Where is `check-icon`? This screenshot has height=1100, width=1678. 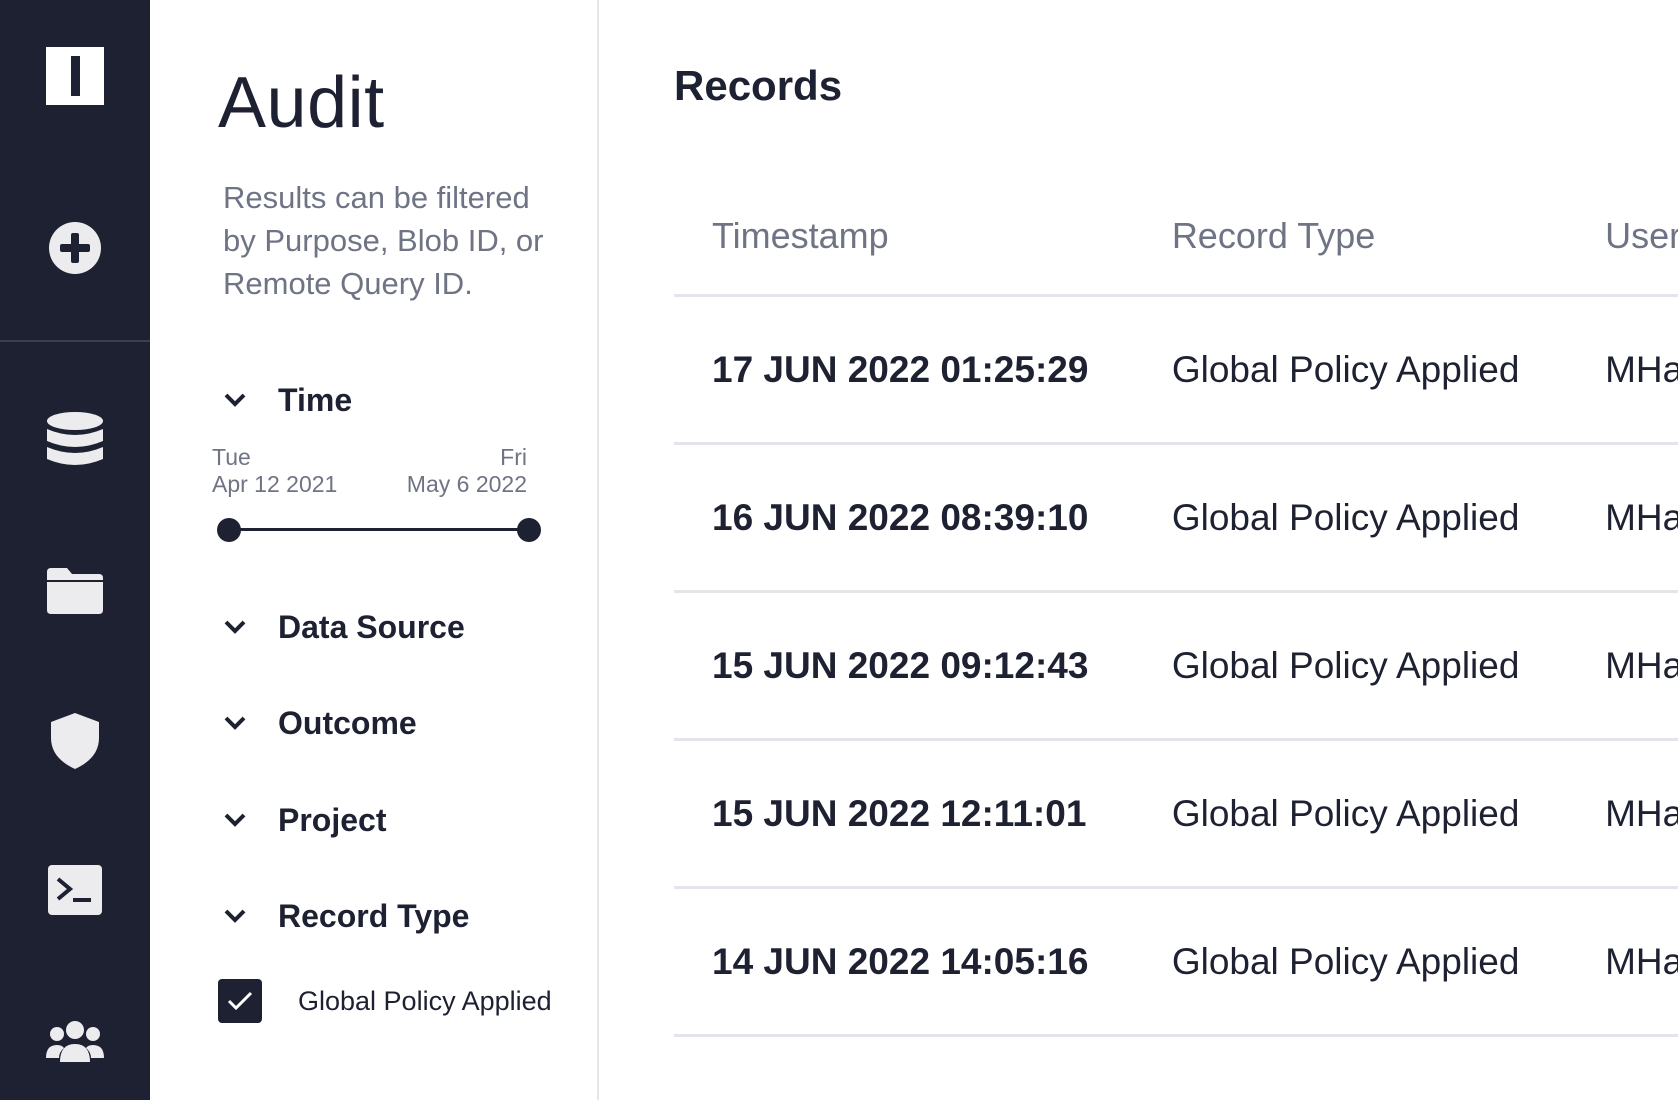
check-icon is located at coordinates (240, 1001).